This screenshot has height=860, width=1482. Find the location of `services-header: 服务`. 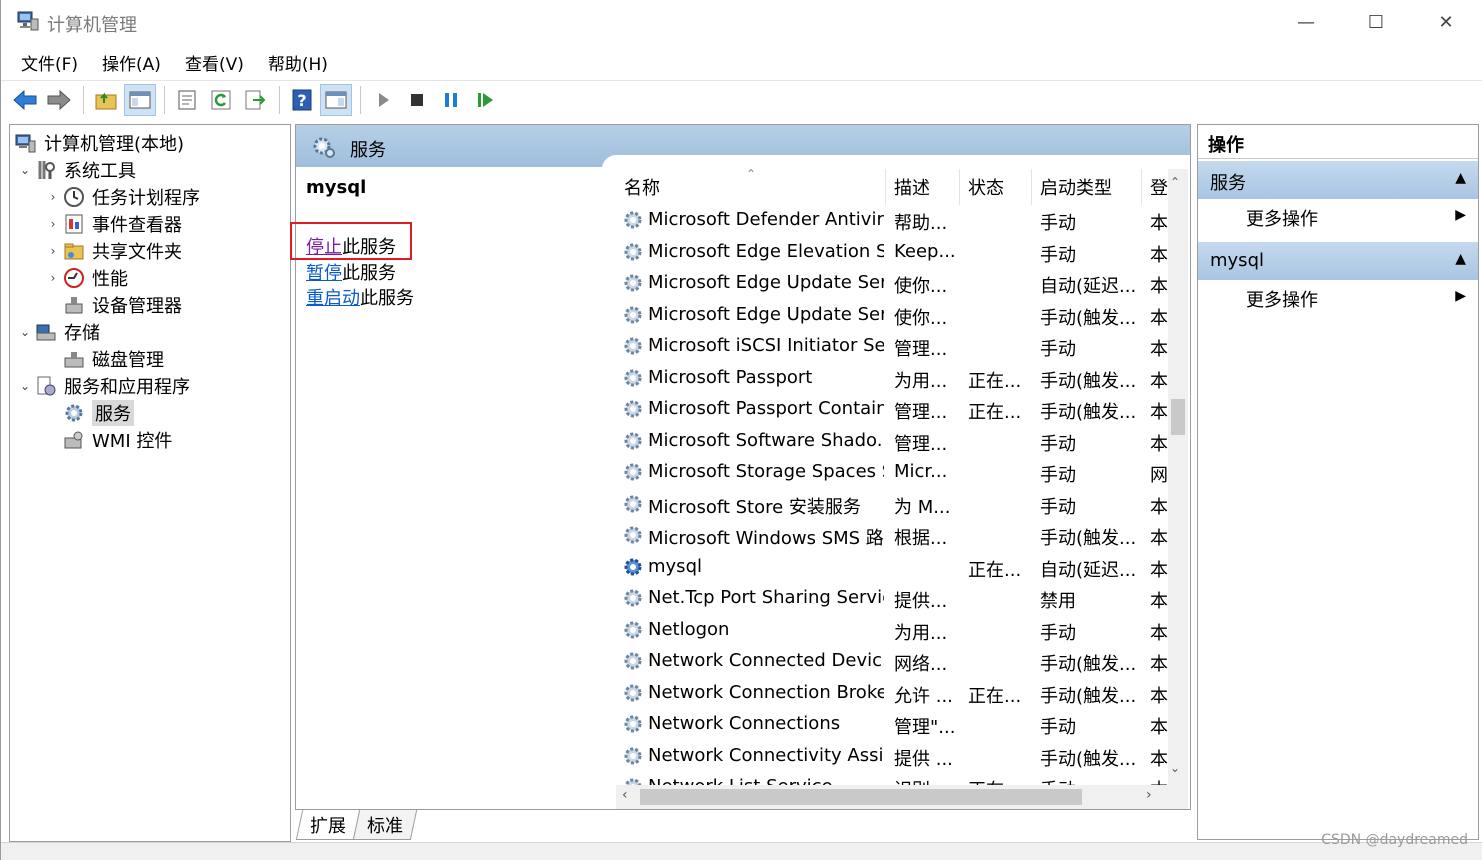

services-header: 服务 is located at coordinates (743, 147).